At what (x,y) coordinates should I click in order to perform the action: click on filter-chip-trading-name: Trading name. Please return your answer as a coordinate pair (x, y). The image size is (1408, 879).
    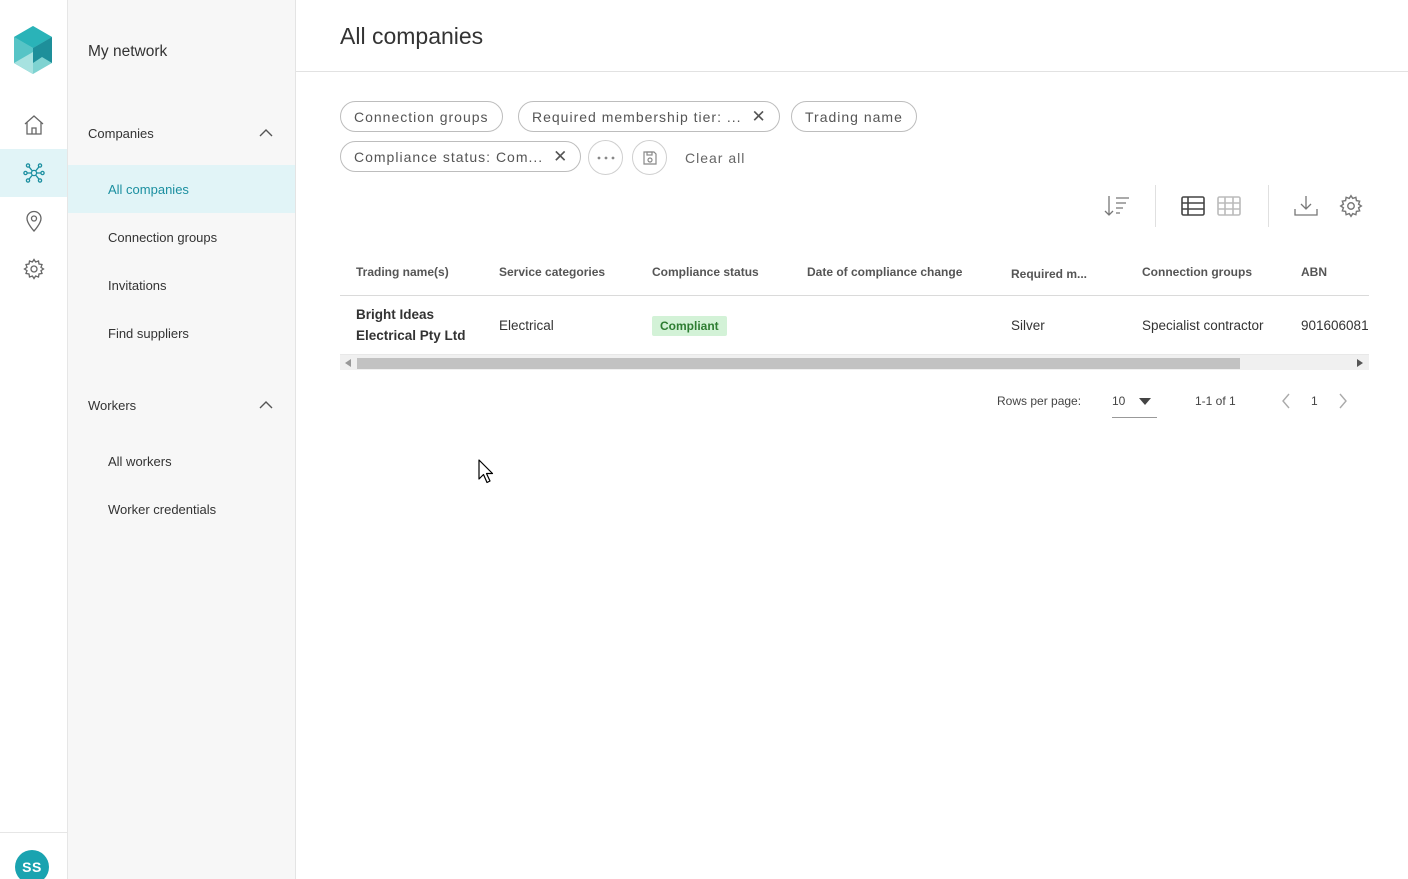
    Looking at the image, I should click on (854, 116).